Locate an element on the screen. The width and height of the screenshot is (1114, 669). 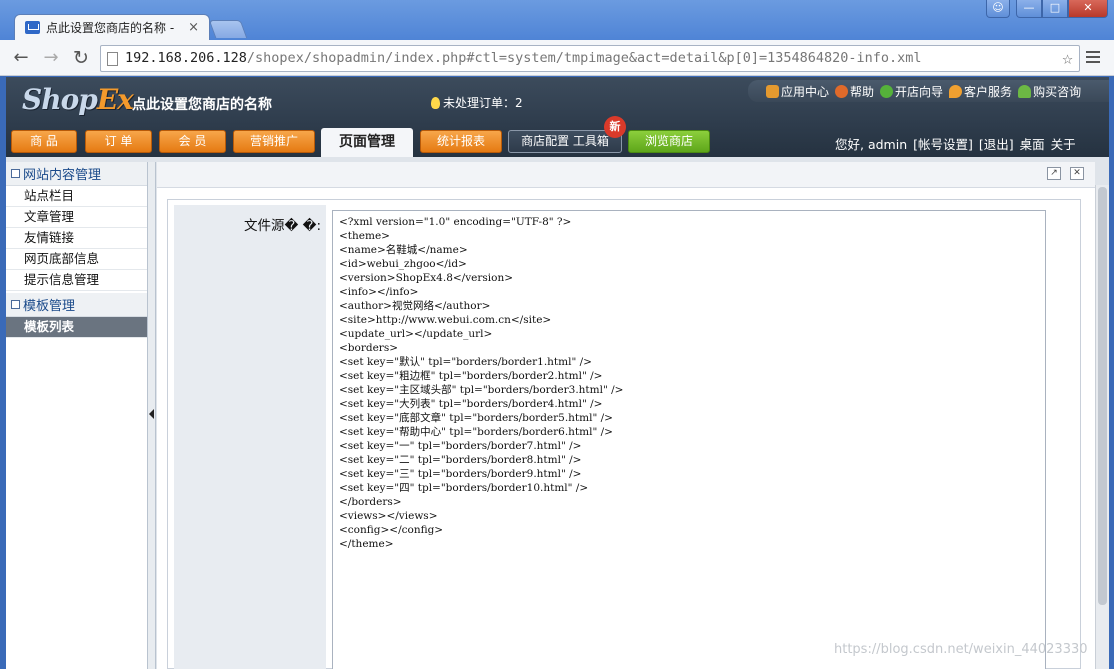
page-scrollbar is located at coordinates (1102, 427).